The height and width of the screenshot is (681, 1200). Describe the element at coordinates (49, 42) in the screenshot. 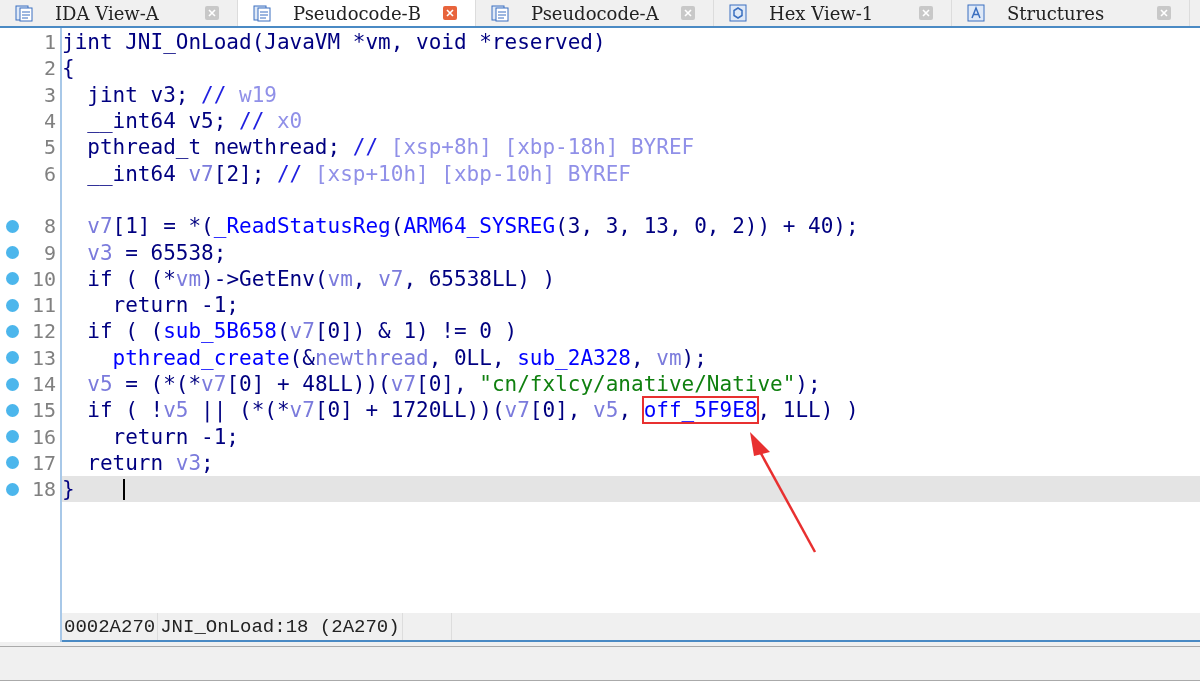

I see `line-number: 1` at that location.